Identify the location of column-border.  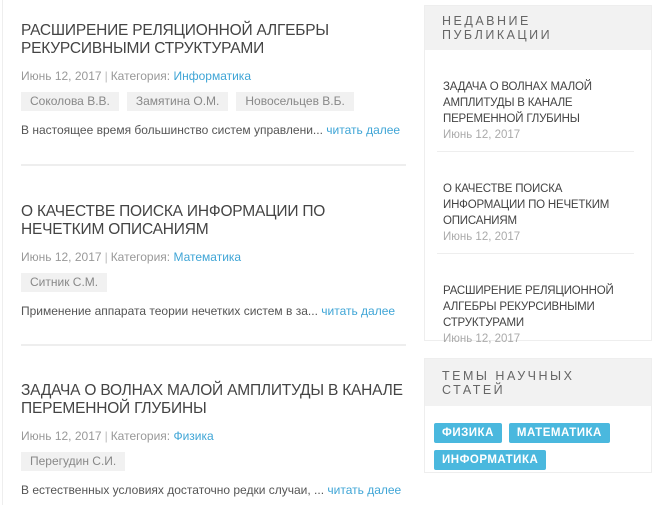
(2, 252).